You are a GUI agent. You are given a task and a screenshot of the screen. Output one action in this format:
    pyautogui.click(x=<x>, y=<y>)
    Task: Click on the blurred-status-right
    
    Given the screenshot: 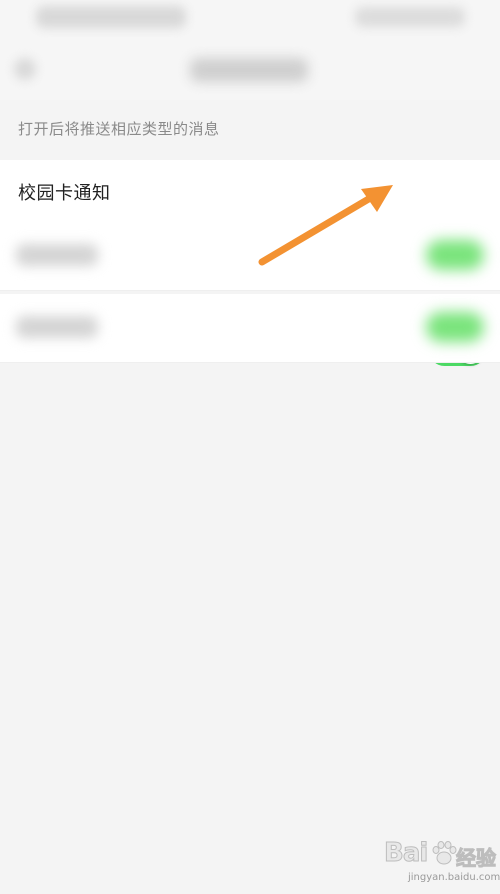 What is the action you would take?
    pyautogui.click(x=410, y=17)
    